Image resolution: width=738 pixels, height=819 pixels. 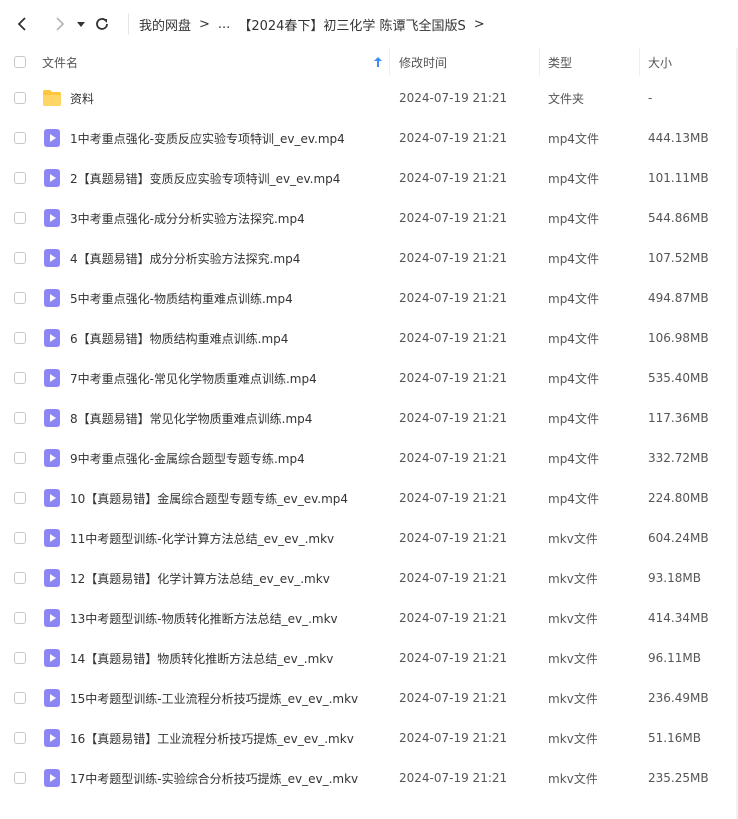 I want to click on file-size: 604.24MB, so click(x=678, y=538).